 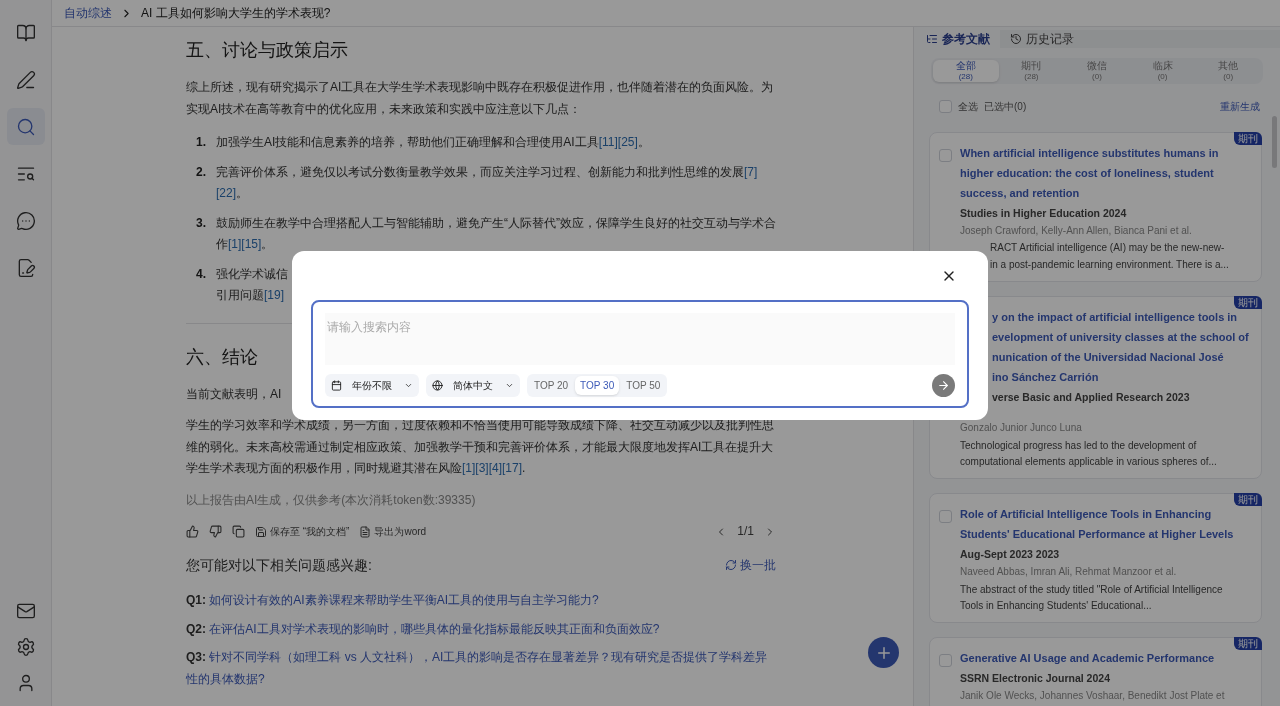 What do you see at coordinates (279, 565) in the screenshot?
I see `related-title: 您可能对以下相关问题感兴趣:` at bounding box center [279, 565].